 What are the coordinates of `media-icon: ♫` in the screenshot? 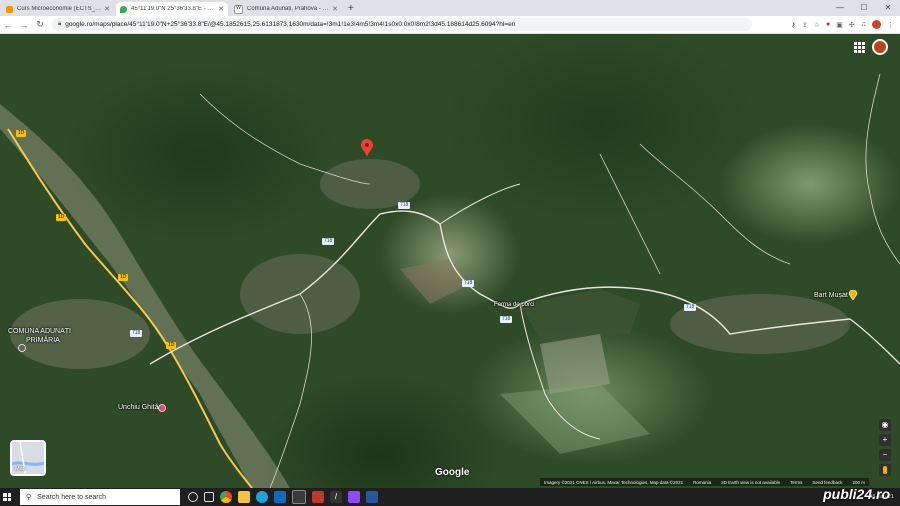 It's located at (863, 24).